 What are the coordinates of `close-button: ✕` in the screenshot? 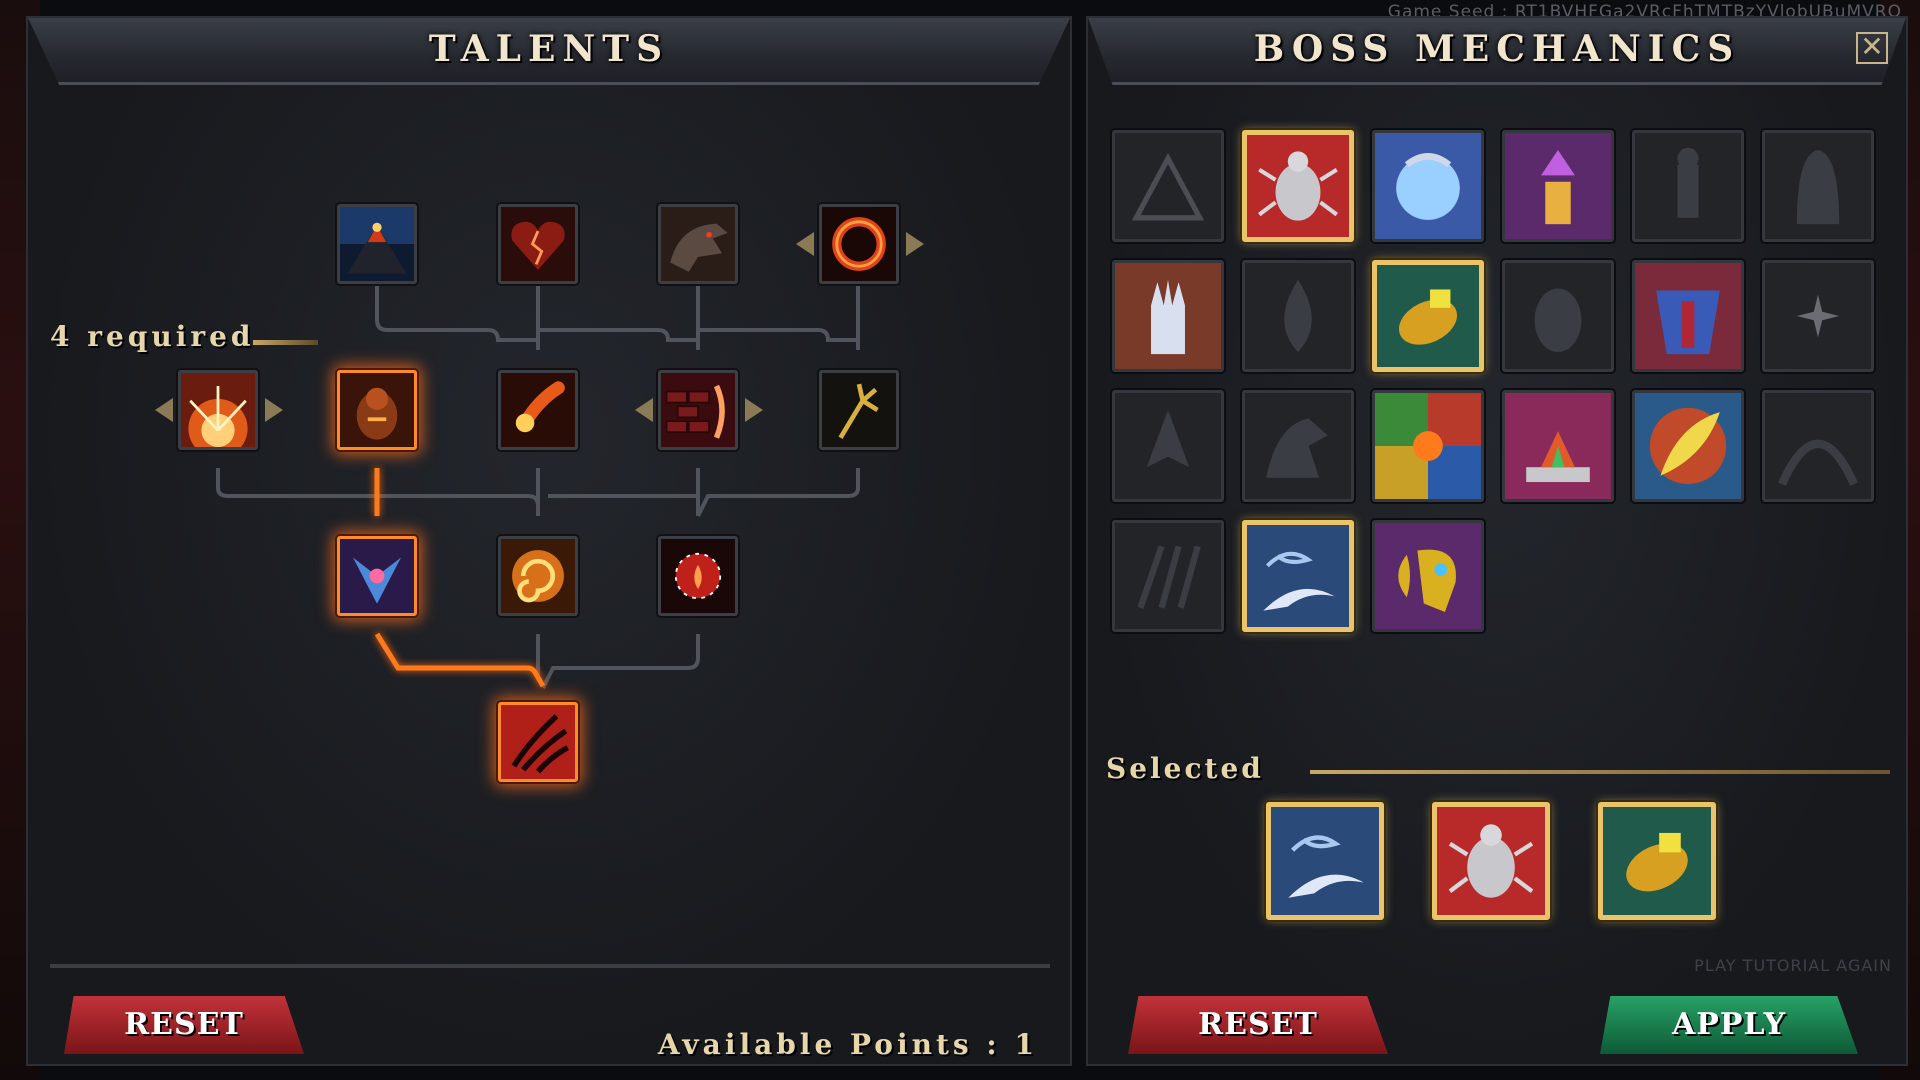 It's located at (1872, 48).